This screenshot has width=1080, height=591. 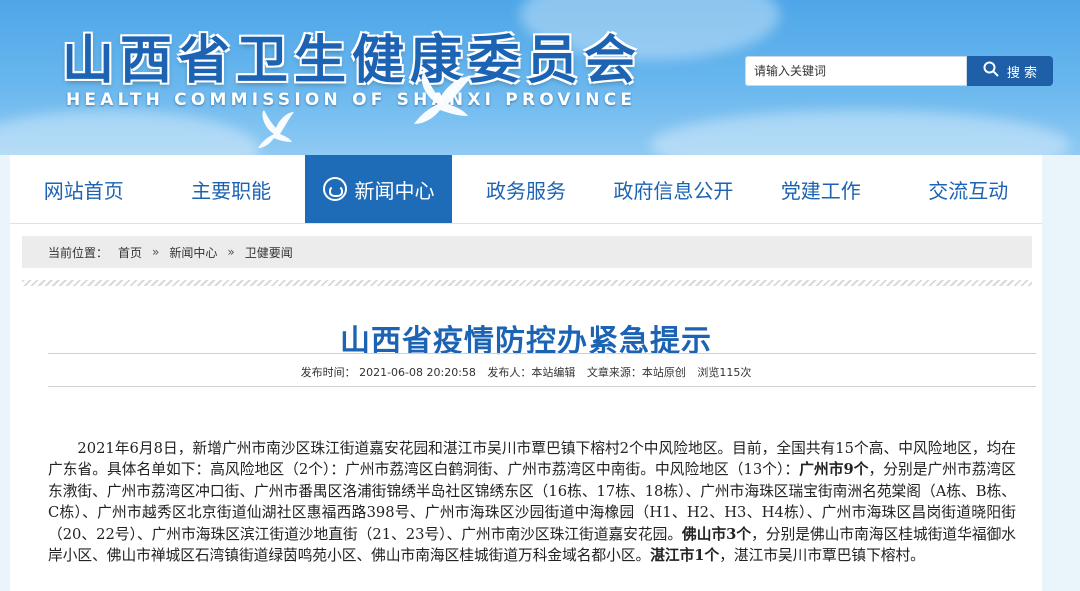 I want to click on article-source: 文章来源：本站原创, so click(x=636, y=372).